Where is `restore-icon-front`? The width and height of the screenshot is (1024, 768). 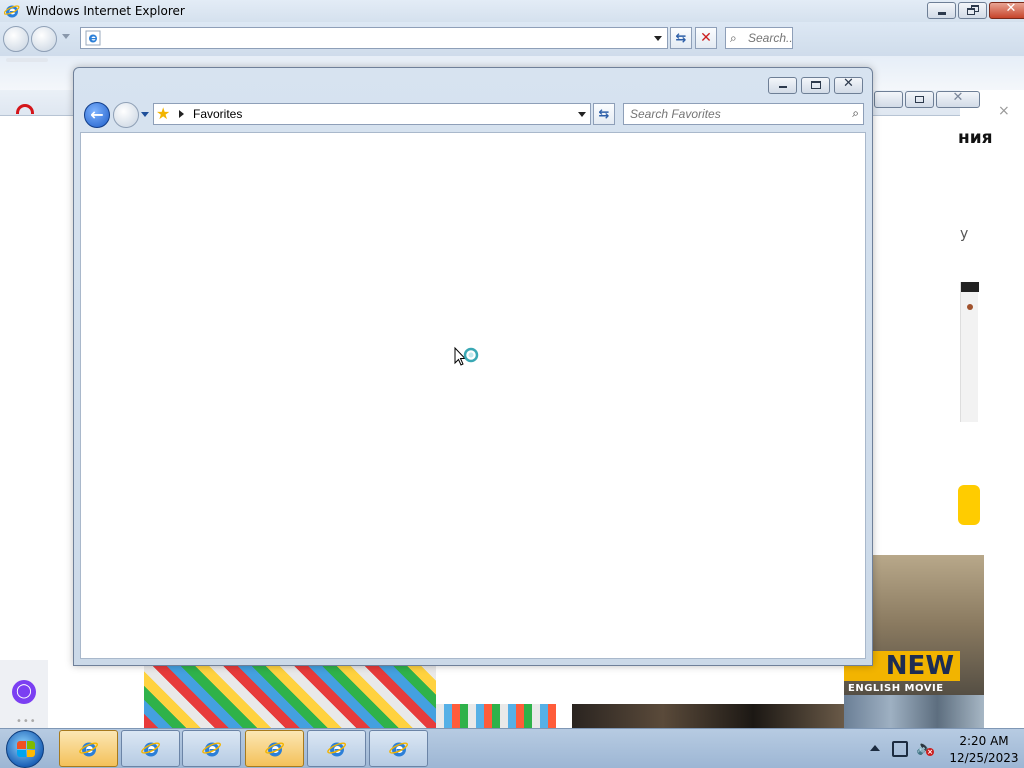 restore-icon-front is located at coordinates (971, 11).